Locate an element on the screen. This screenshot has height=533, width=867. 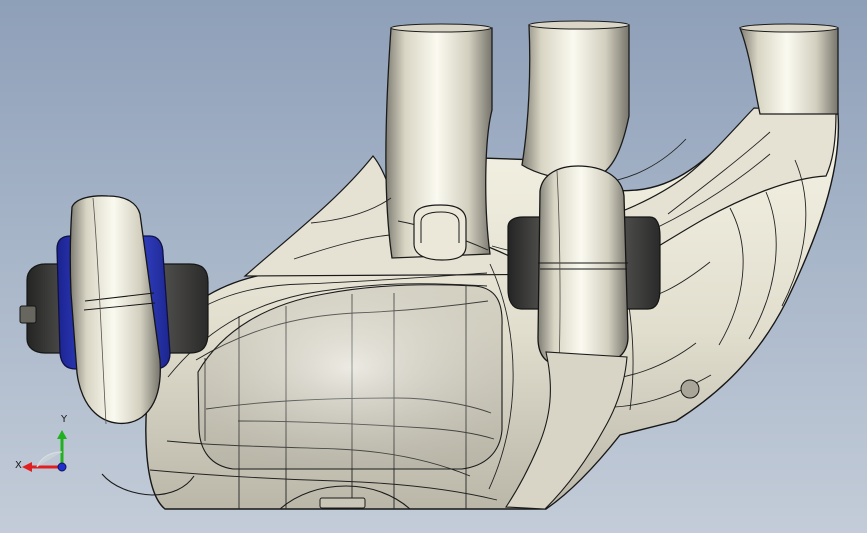
orientation-triad: Y X is located at coordinates (46, 445).